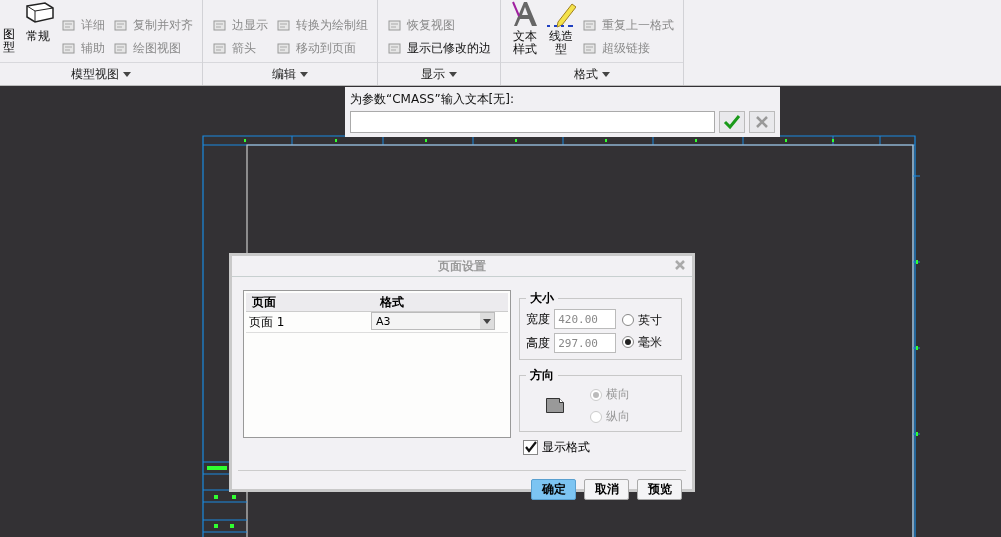 This screenshot has height=537, width=1001. What do you see at coordinates (648, 320) in the screenshot?
I see `unit-radio: 英寸` at bounding box center [648, 320].